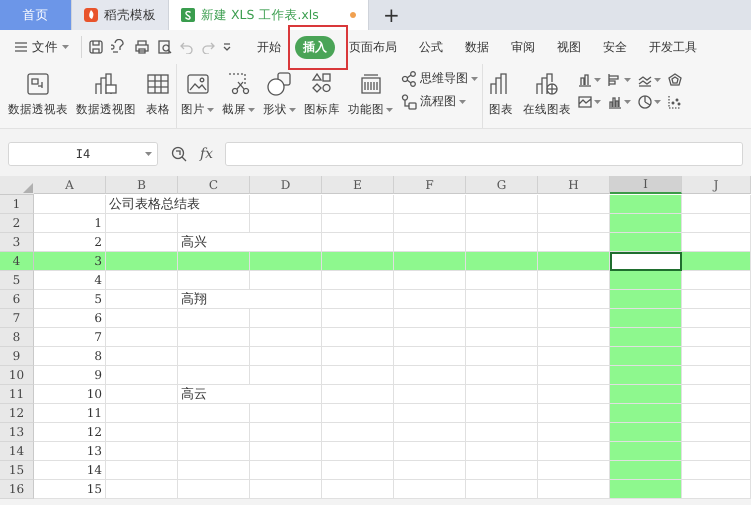  What do you see at coordinates (17, 261) in the screenshot?
I see `row-header: 4` at bounding box center [17, 261].